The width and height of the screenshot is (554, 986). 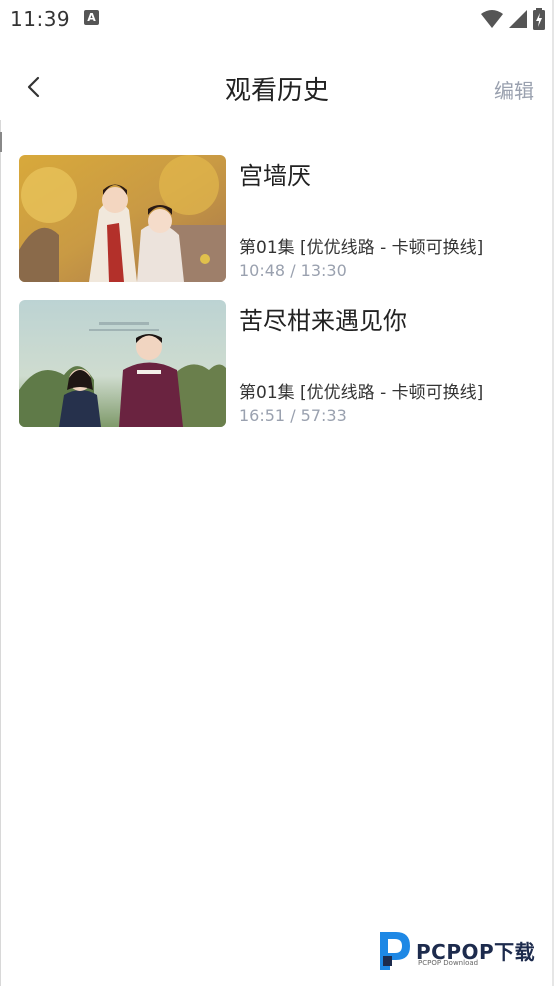 I want to click on wifi-icon, so click(x=492, y=19).